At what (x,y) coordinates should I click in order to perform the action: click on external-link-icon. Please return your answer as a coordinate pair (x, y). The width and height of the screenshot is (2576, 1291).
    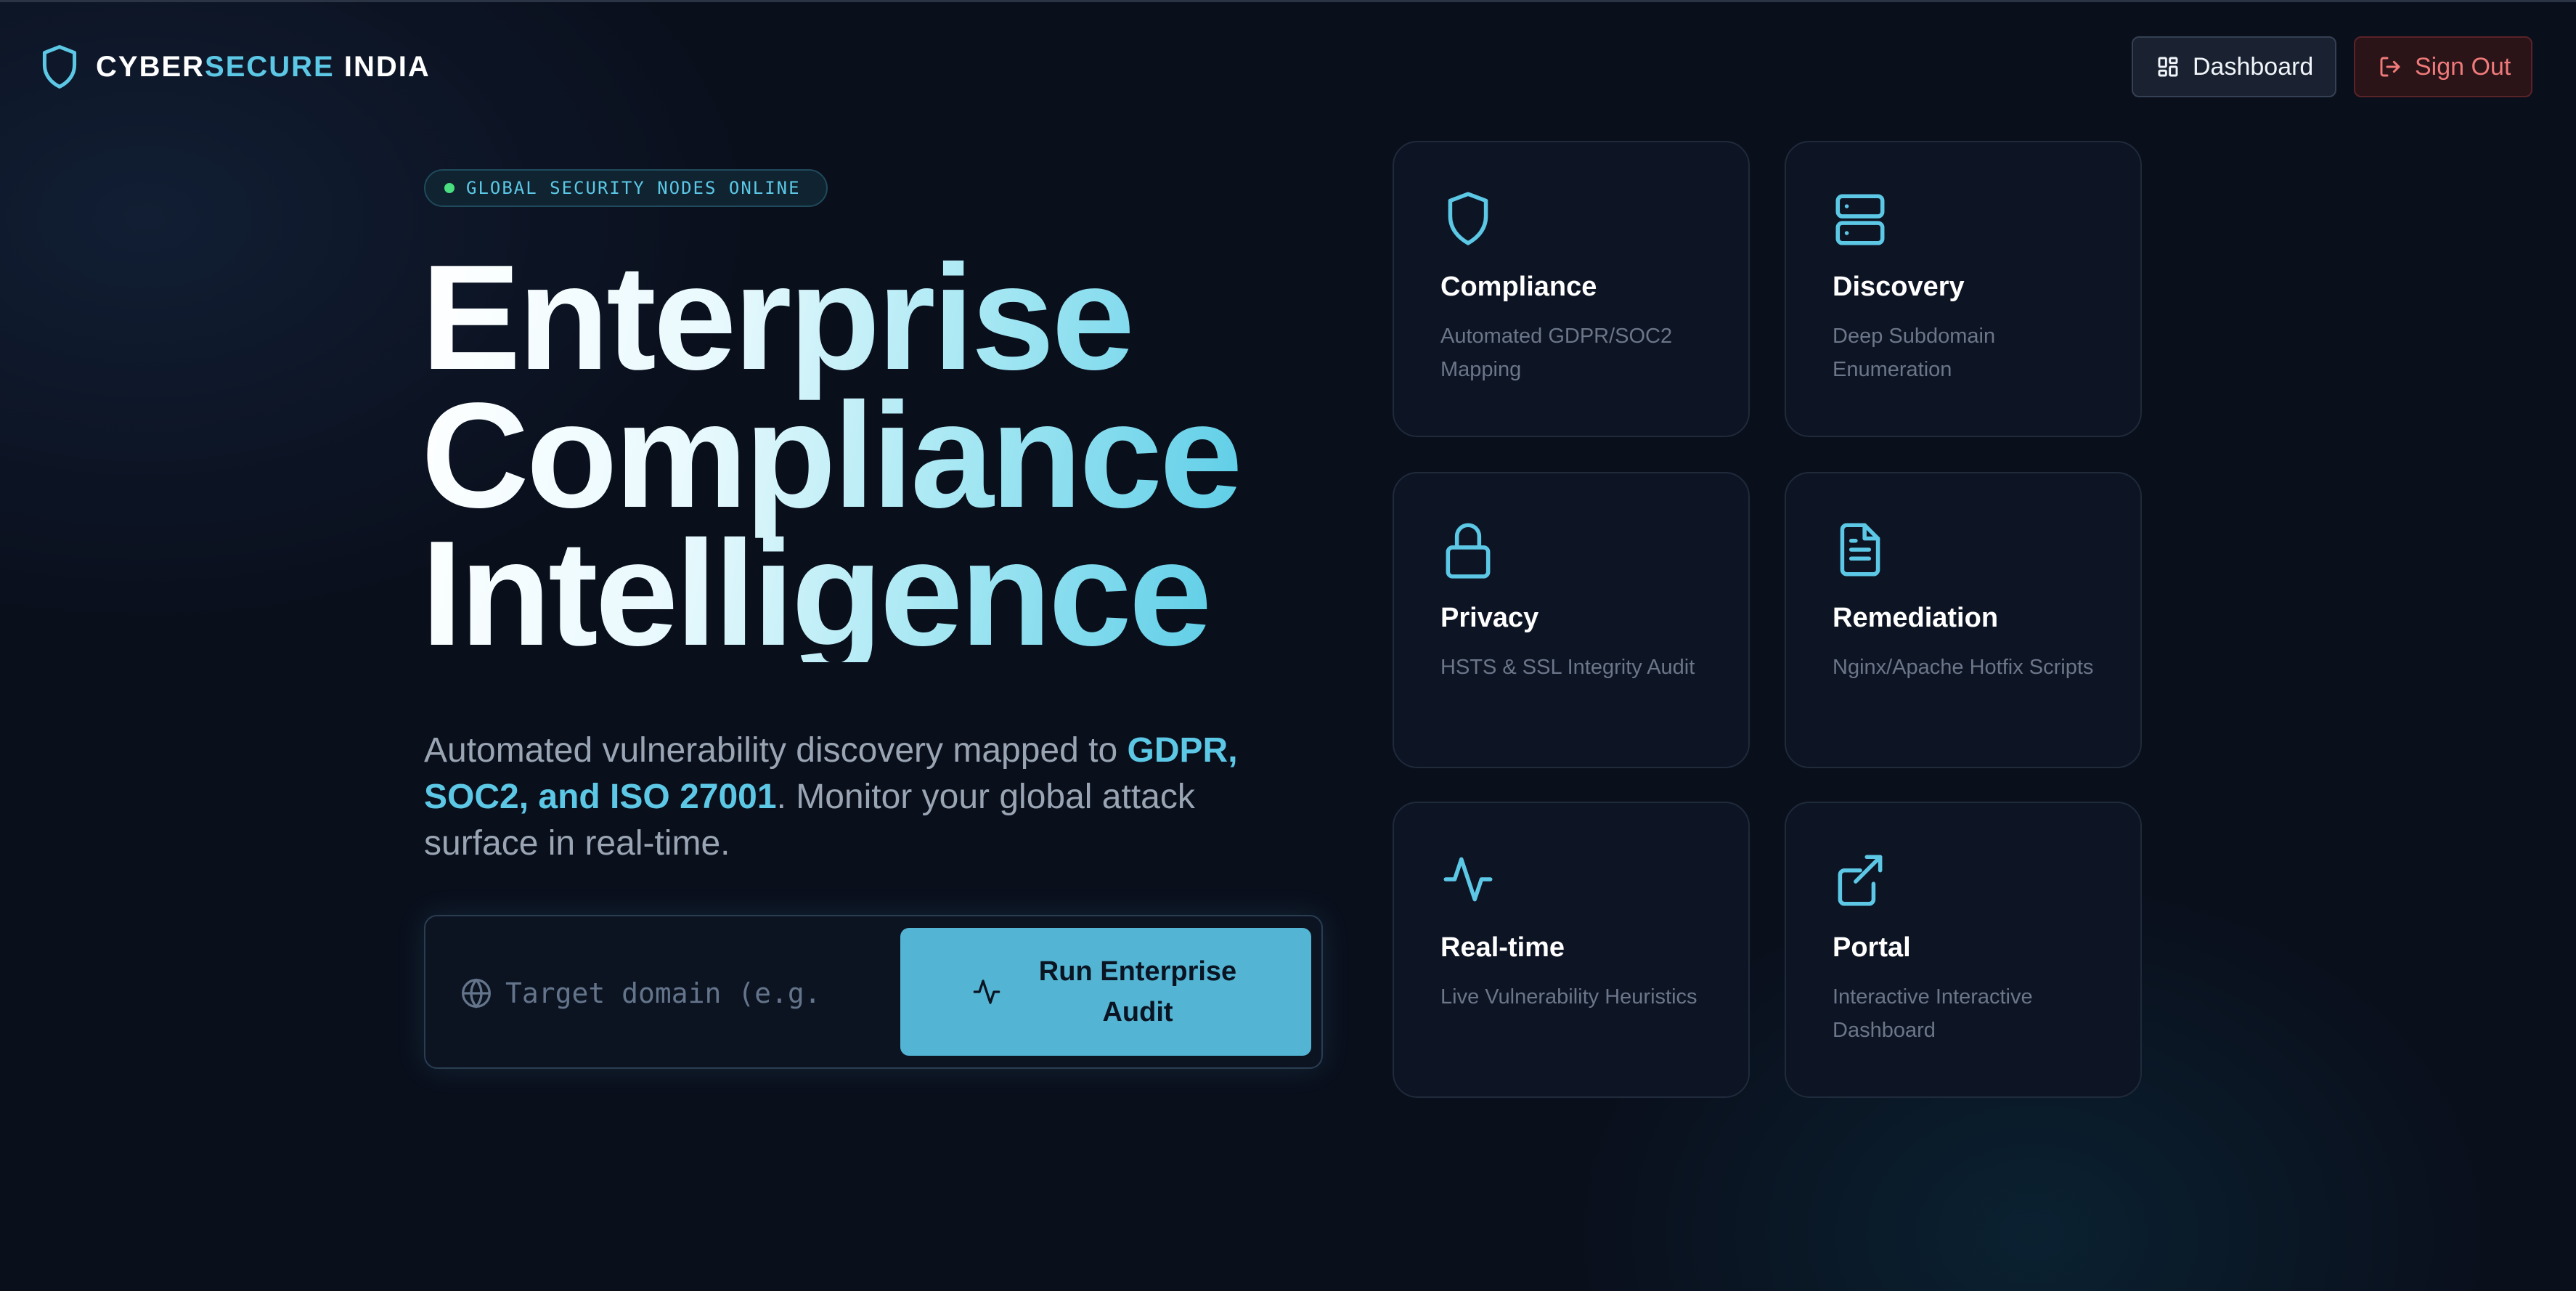
    Looking at the image, I should click on (1860, 879).